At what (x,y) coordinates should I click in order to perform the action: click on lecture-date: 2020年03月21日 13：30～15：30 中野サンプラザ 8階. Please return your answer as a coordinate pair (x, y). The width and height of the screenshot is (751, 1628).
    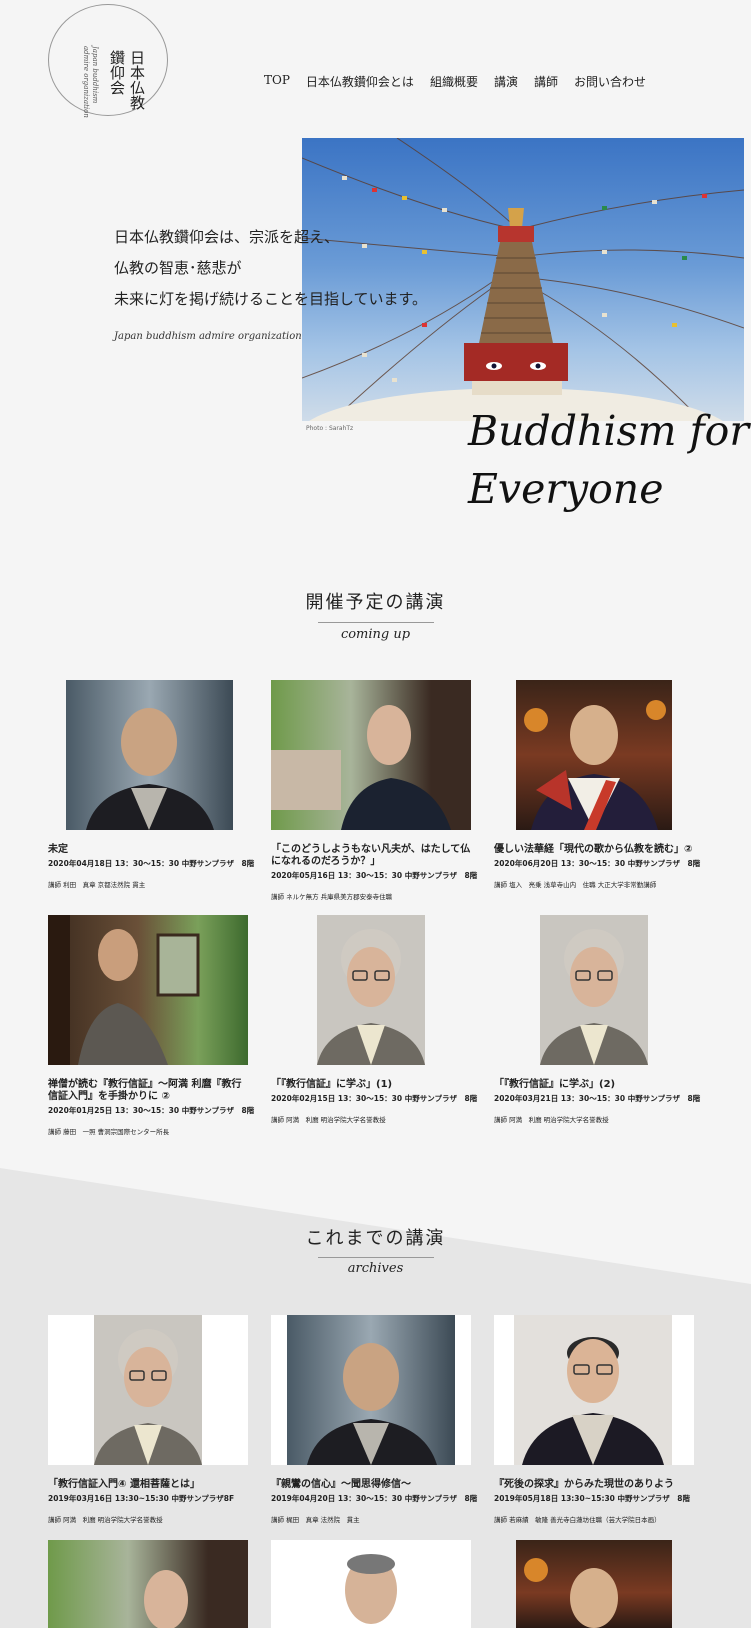
    Looking at the image, I should click on (597, 1098).